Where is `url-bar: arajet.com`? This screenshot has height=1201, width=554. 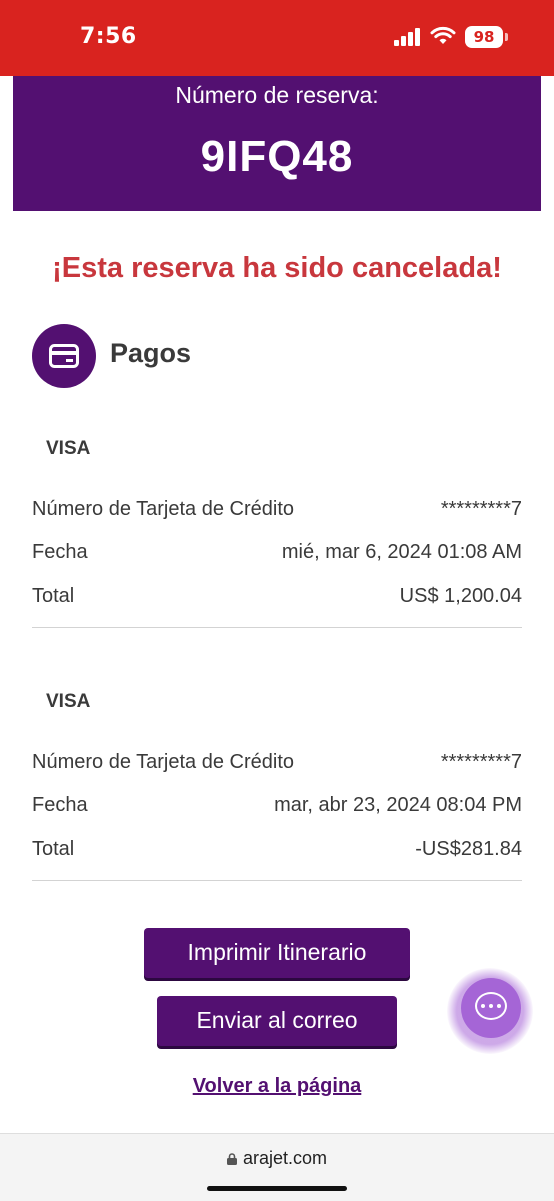
url-bar: arajet.com is located at coordinates (277, 1158).